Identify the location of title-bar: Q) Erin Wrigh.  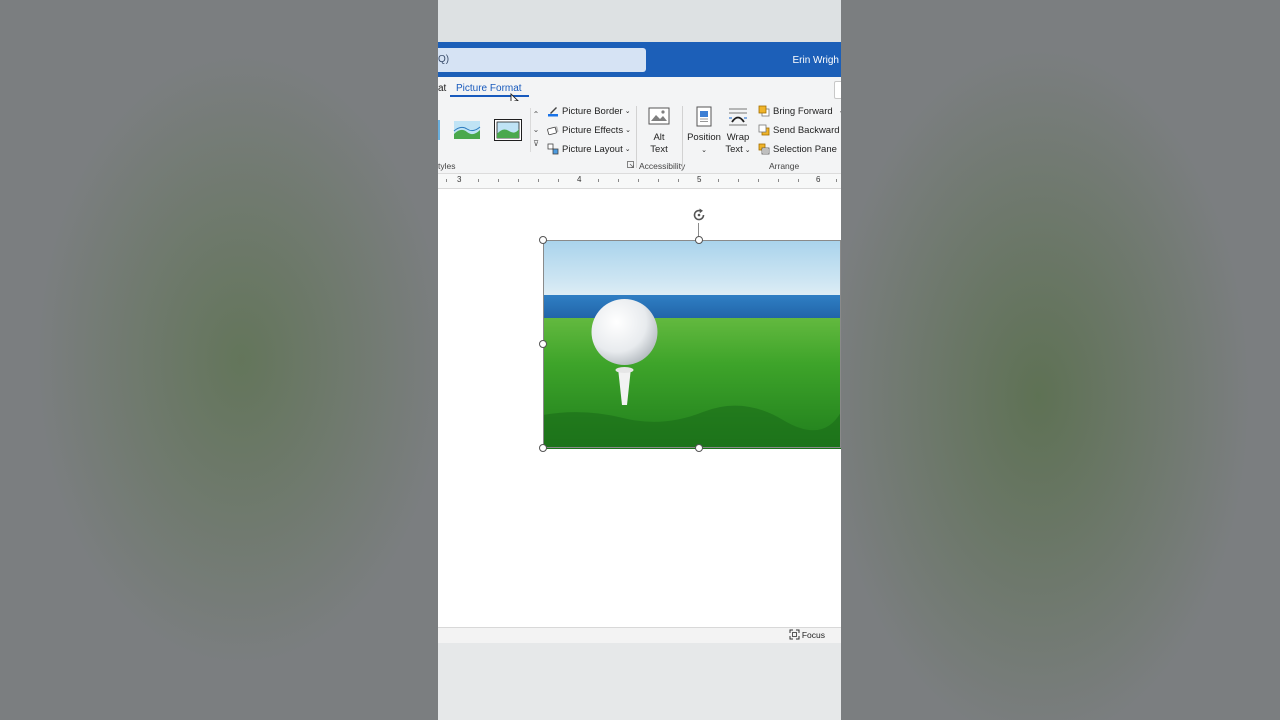
(639, 59).